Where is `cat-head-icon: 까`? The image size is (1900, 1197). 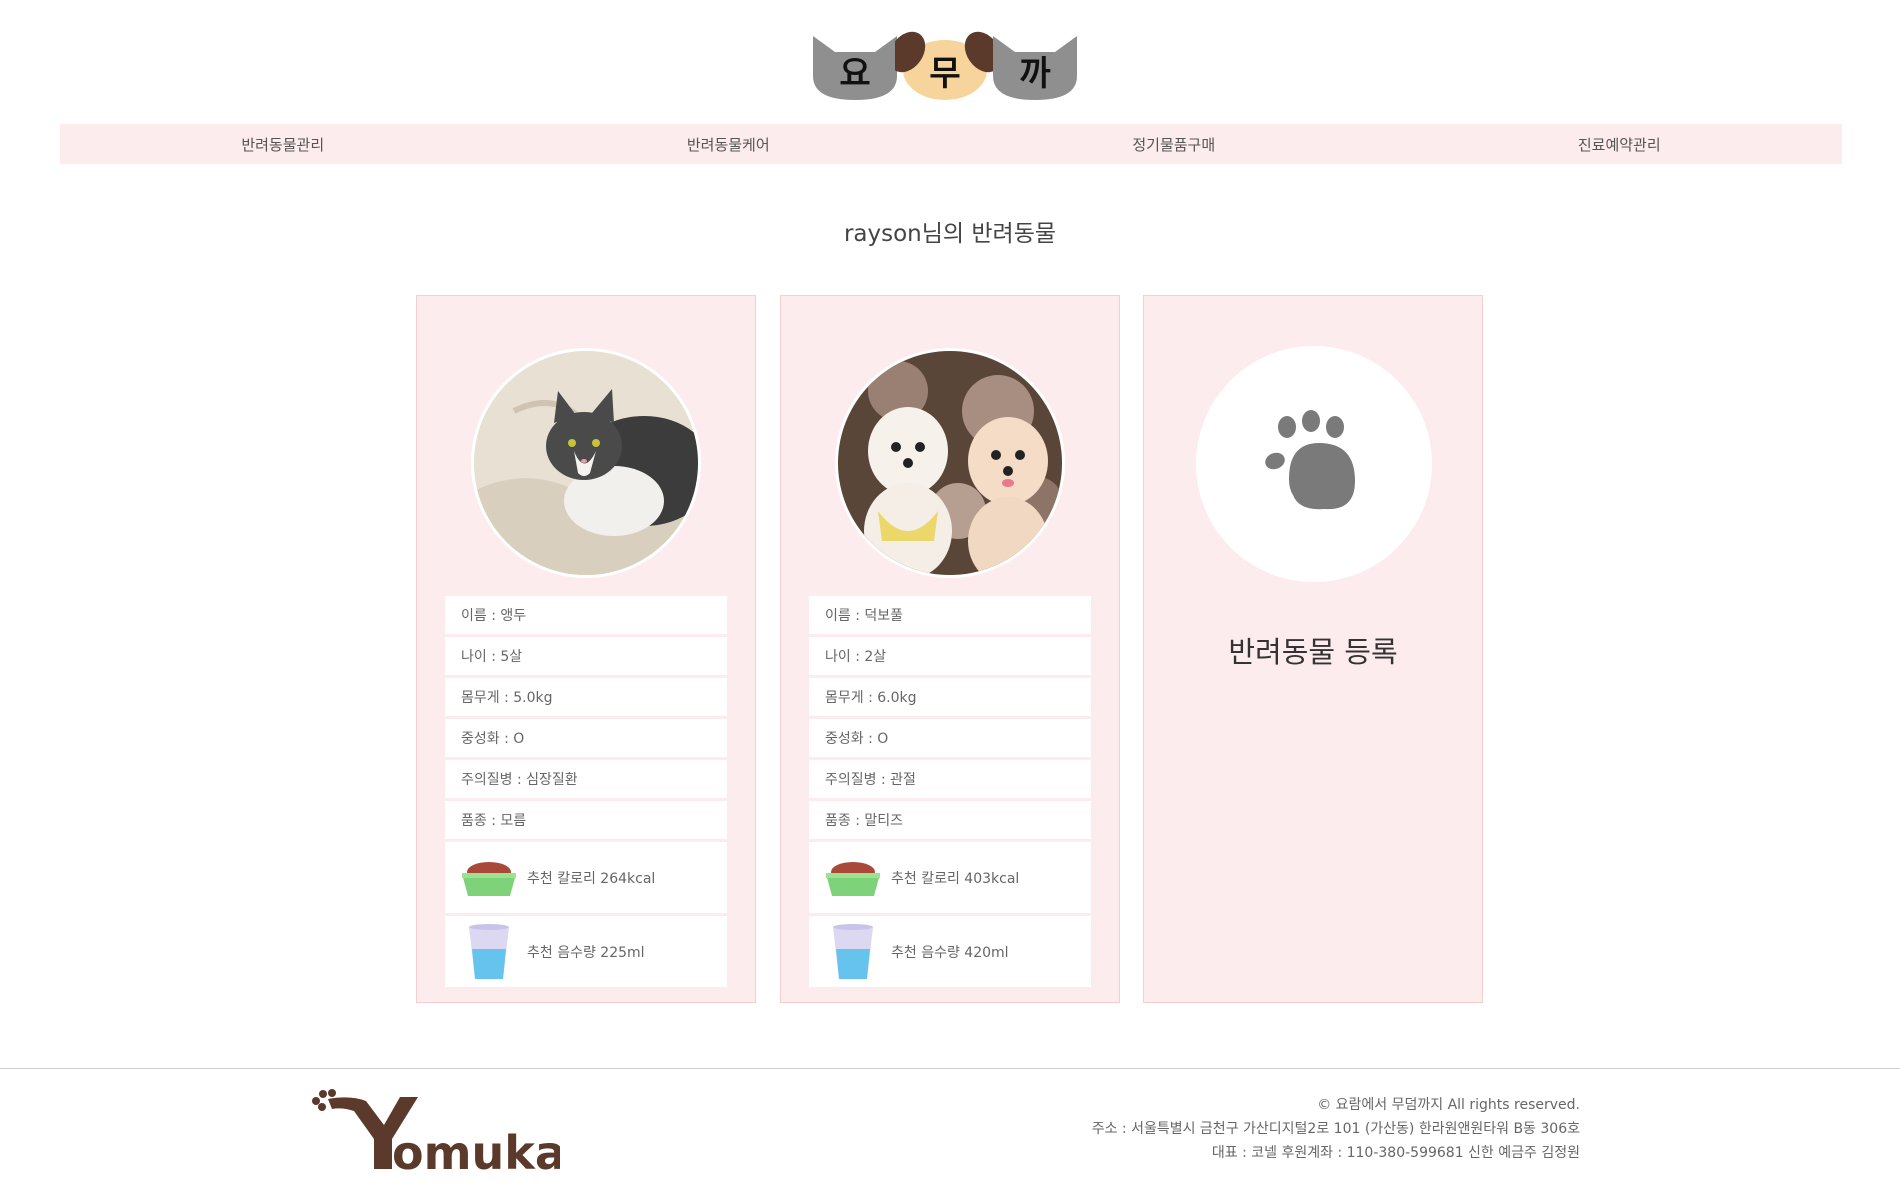
cat-head-icon: 까 is located at coordinates (1035, 64).